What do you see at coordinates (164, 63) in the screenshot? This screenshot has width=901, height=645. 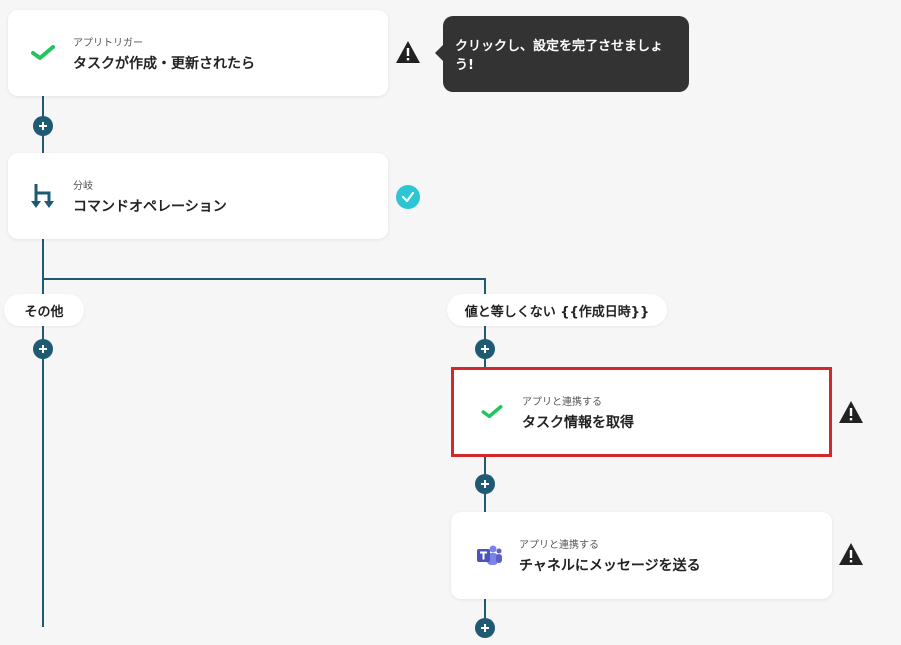 I see `trigger-title: タスクが作成・更新されたら` at bounding box center [164, 63].